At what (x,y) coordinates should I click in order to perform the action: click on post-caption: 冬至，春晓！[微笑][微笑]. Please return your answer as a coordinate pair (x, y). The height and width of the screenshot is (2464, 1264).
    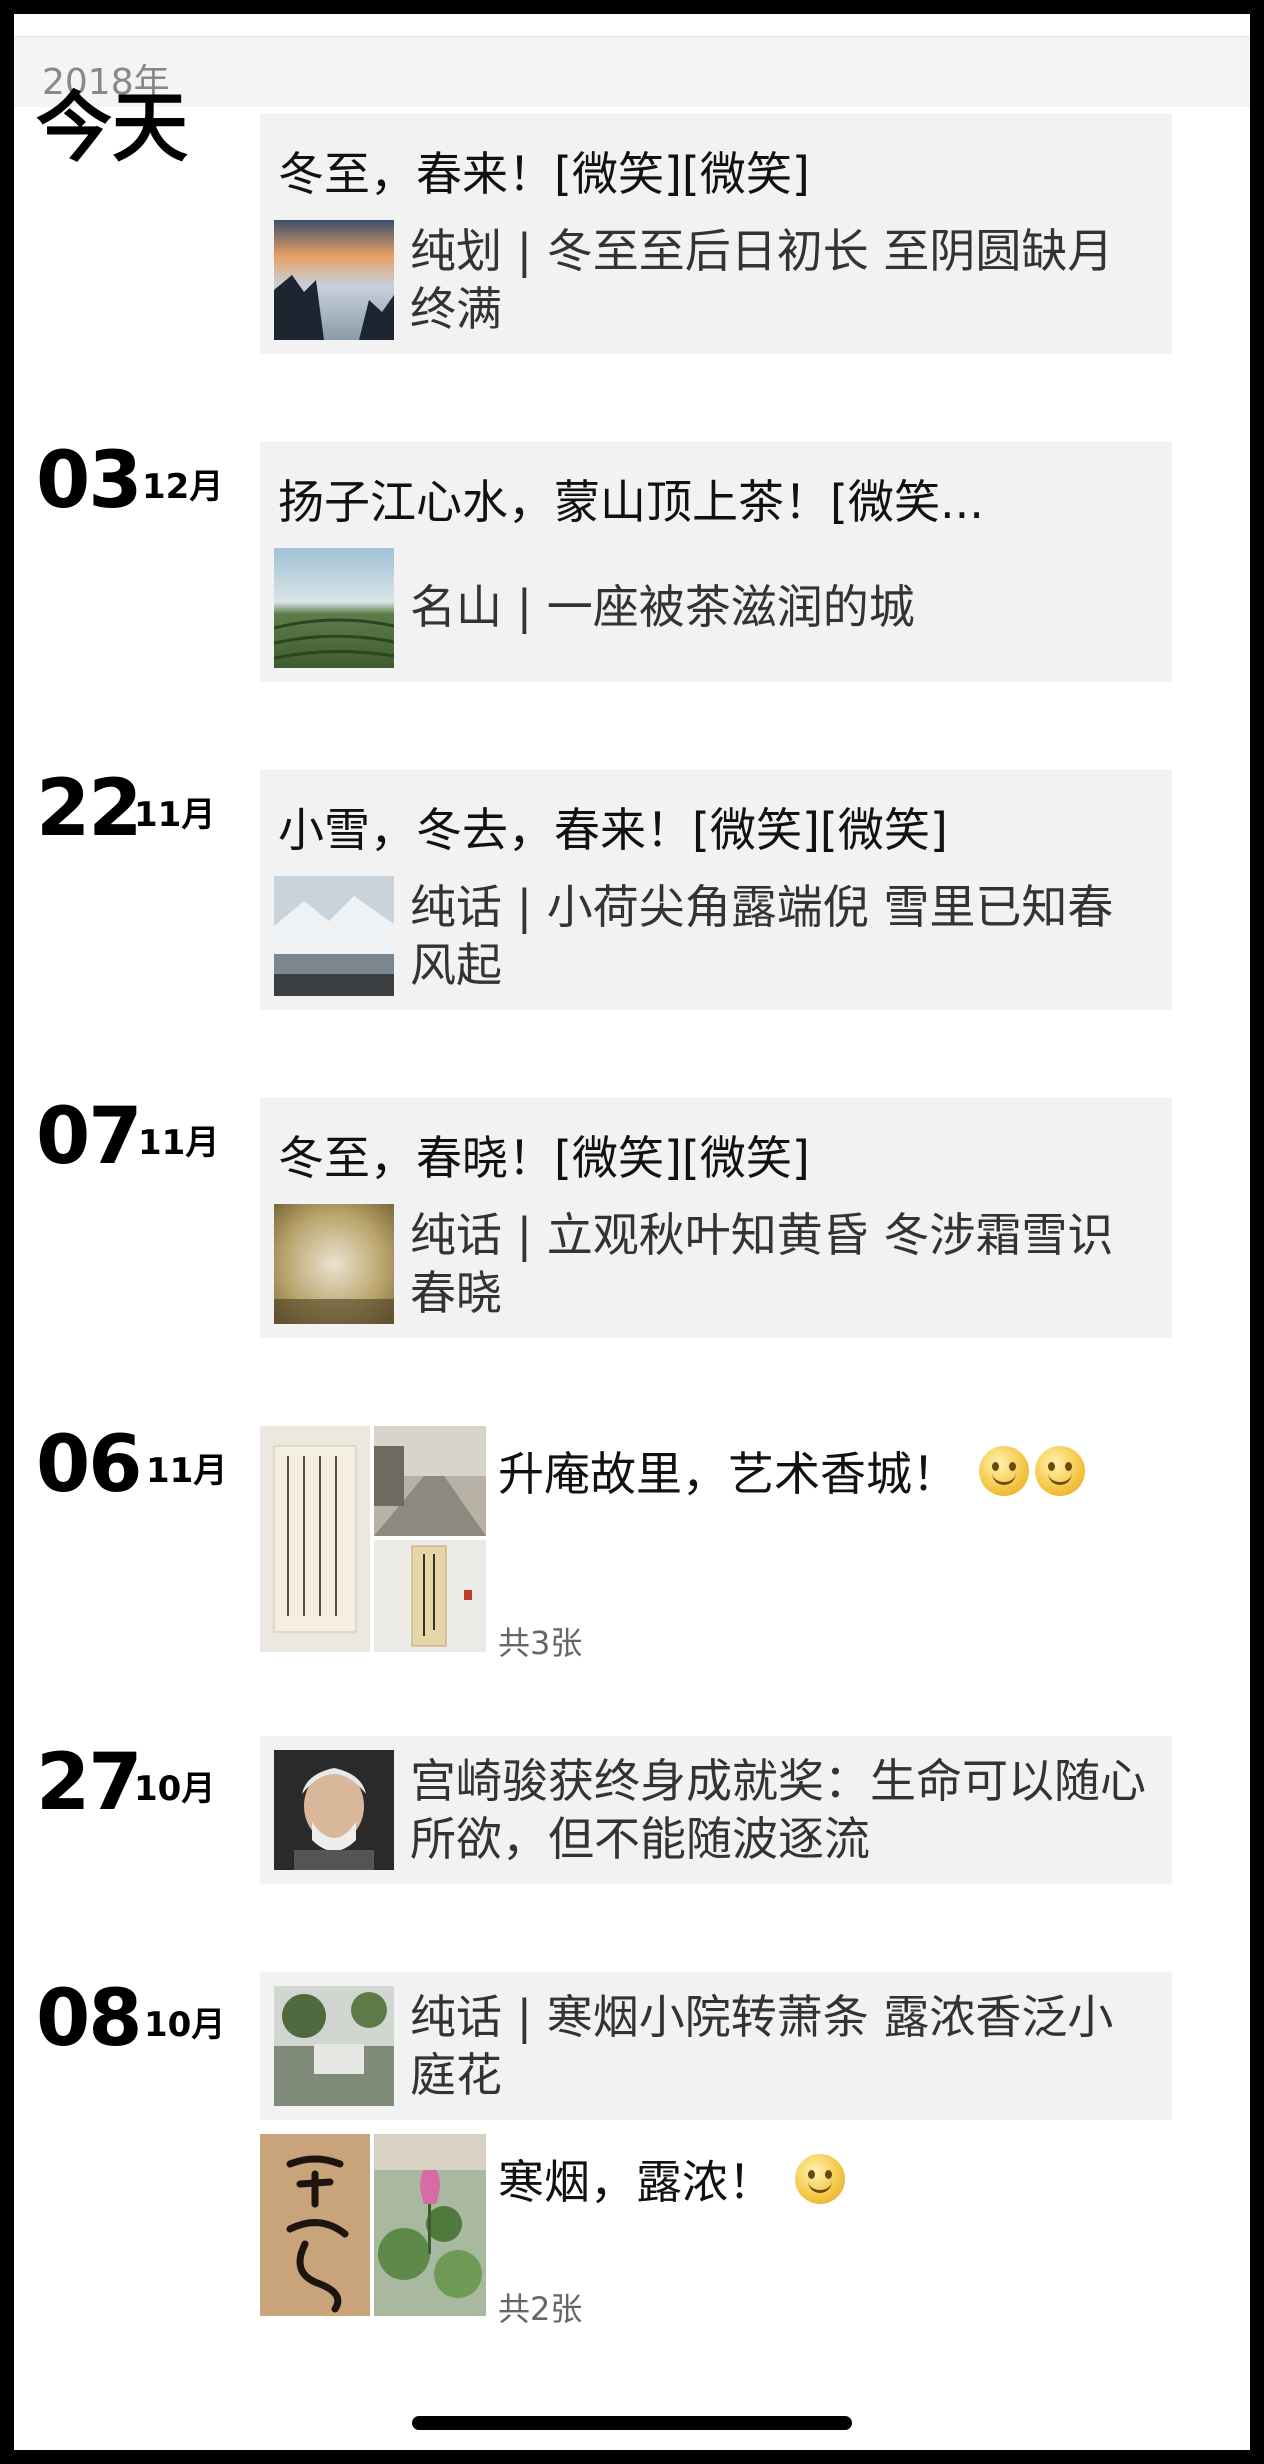
    Looking at the image, I should click on (544, 1158).